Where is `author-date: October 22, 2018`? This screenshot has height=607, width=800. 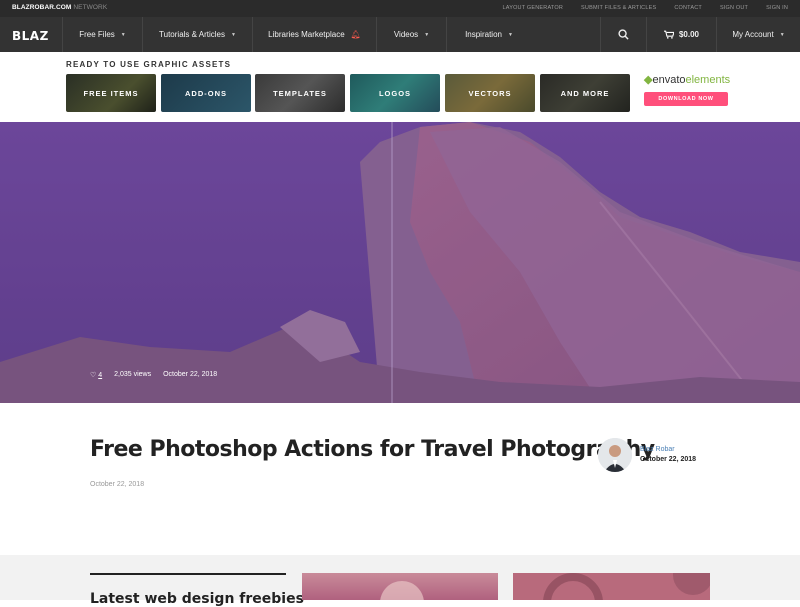
author-date: October 22, 2018 is located at coordinates (668, 459).